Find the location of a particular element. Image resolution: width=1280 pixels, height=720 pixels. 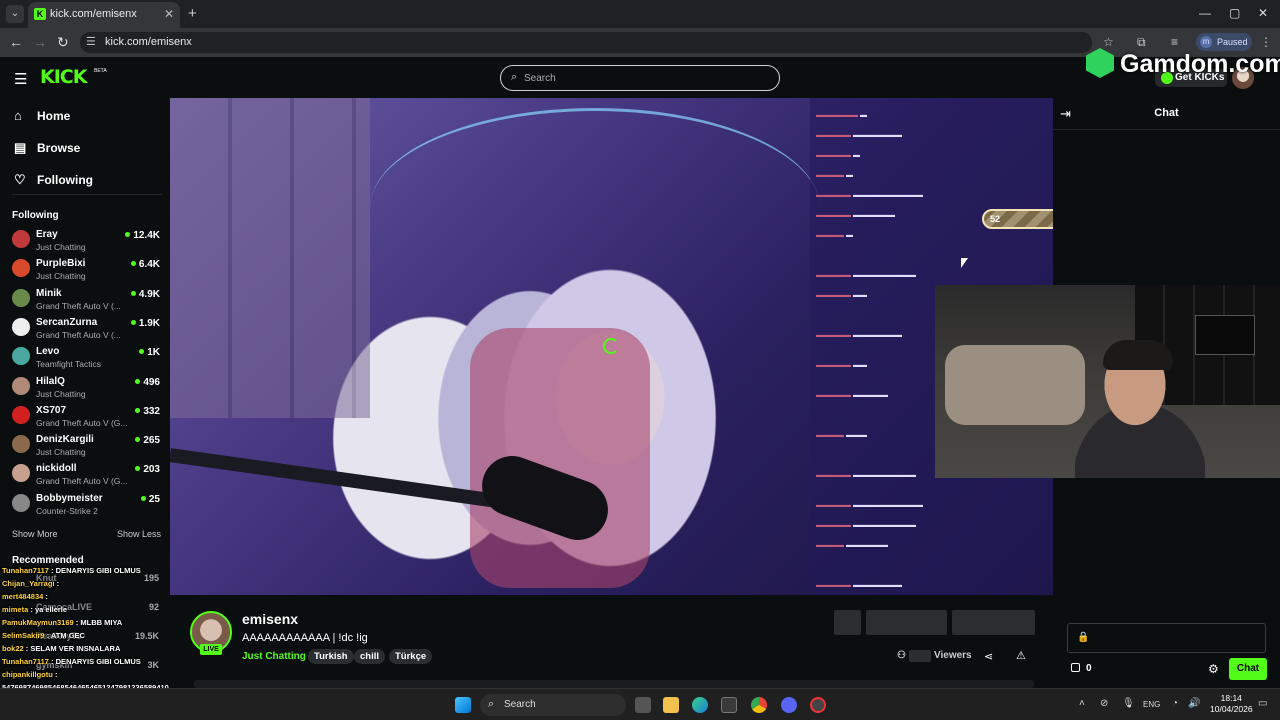

restore-button: ▢ is located at coordinates (1234, 13).